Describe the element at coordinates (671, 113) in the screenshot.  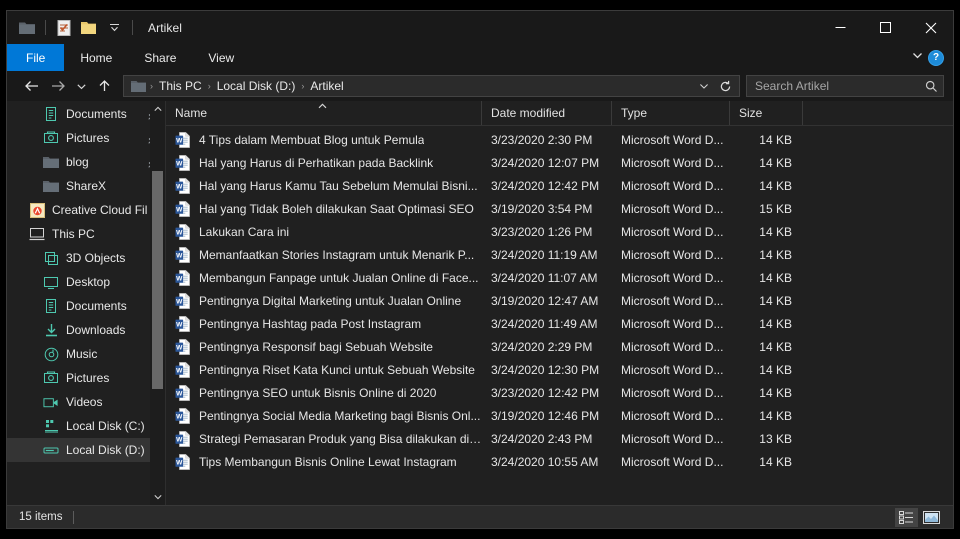
I see `column-header-type: Type` at that location.